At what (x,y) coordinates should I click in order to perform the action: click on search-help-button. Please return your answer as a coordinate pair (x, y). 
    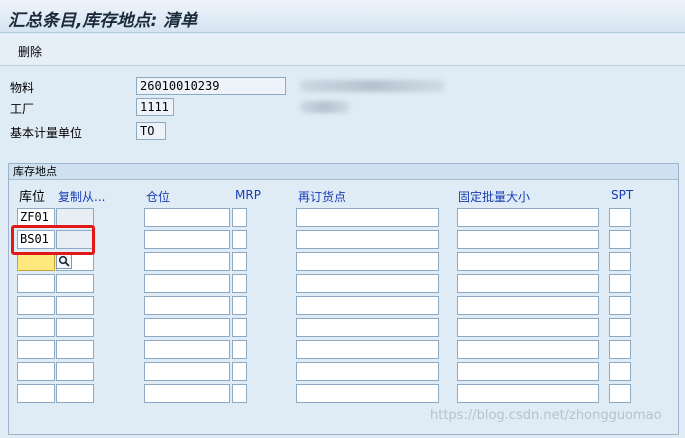
    Looking at the image, I should click on (64, 261).